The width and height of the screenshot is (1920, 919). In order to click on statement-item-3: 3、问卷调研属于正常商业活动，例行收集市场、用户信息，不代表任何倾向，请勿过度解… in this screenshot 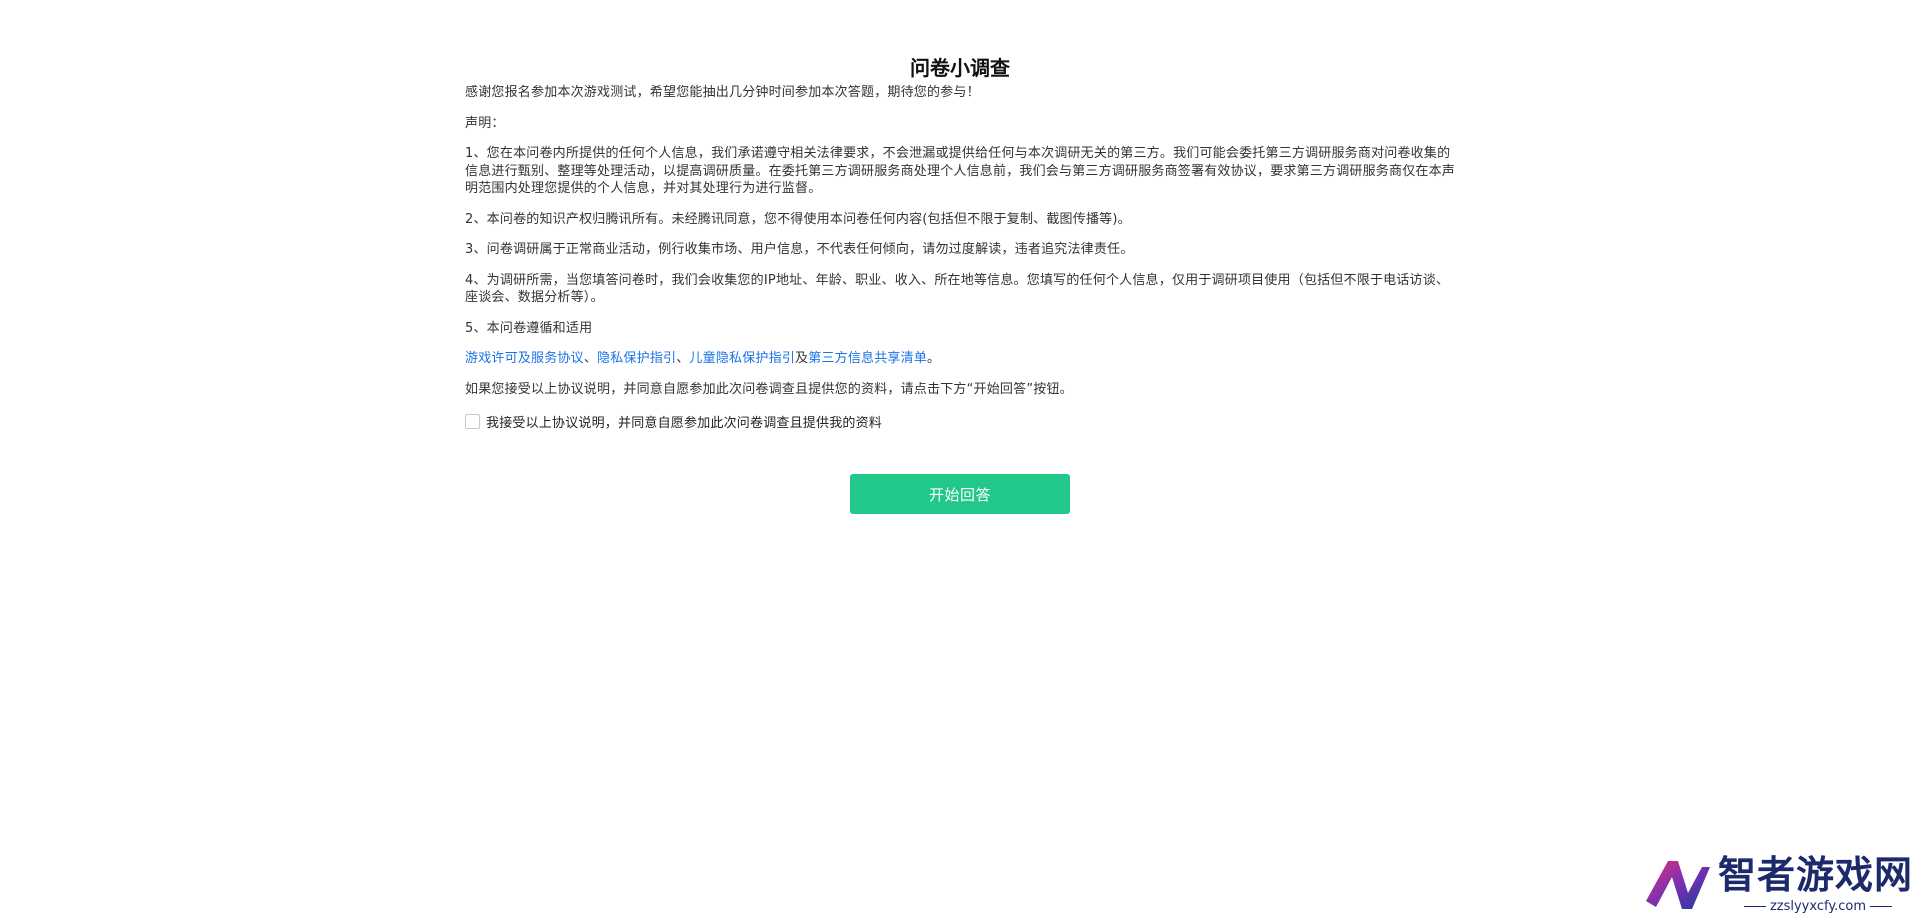, I will do `click(799, 249)`.